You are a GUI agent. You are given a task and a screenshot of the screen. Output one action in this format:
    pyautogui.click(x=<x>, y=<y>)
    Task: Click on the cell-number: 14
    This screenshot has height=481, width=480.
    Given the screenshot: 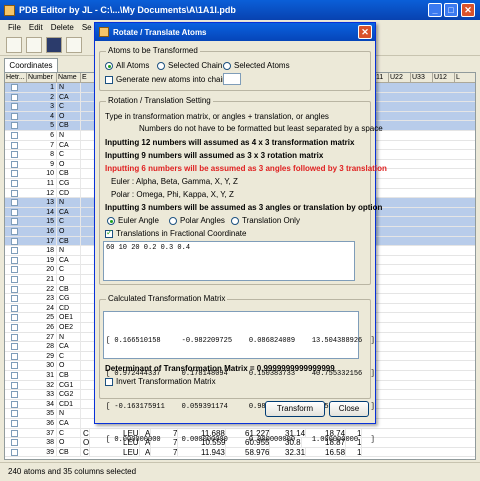 What is the action you would take?
    pyautogui.click(x=42, y=212)
    